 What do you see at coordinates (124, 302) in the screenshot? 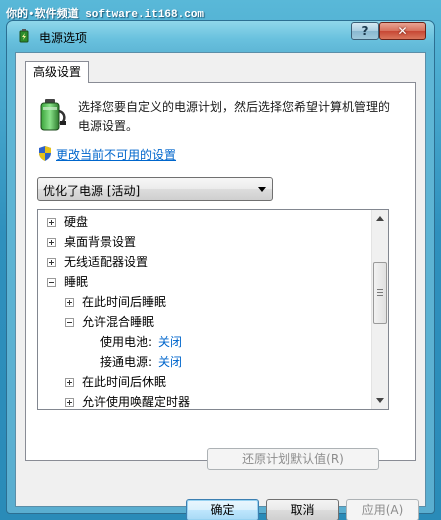
I see `tree-item-label: 在此时间后睡眠` at bounding box center [124, 302].